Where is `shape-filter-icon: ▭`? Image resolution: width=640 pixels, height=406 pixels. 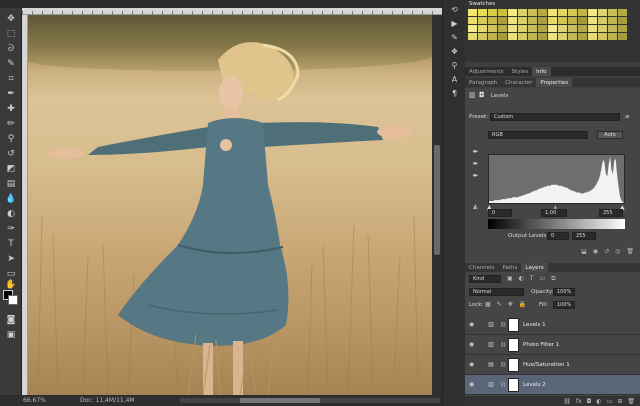 shape-filter-icon: ▭ is located at coordinates (543, 279).